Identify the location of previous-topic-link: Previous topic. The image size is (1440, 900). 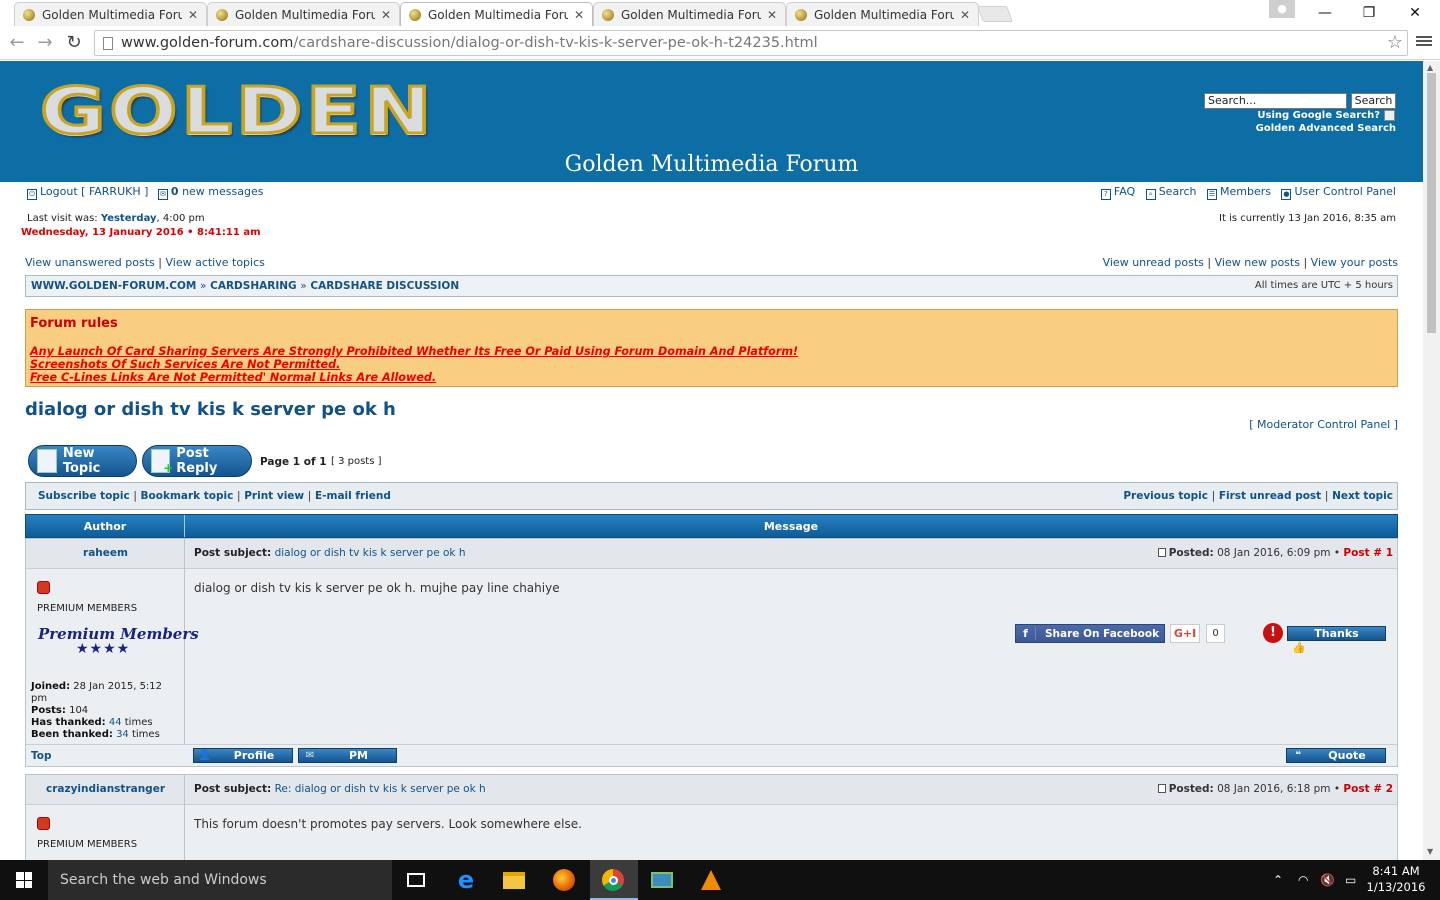
(1165, 496).